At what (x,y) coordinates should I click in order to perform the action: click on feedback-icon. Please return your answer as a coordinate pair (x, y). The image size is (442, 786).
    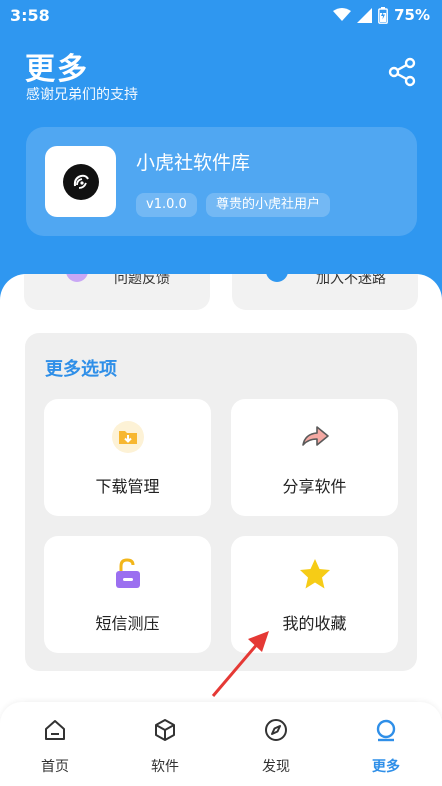
    Looking at the image, I should click on (77, 278).